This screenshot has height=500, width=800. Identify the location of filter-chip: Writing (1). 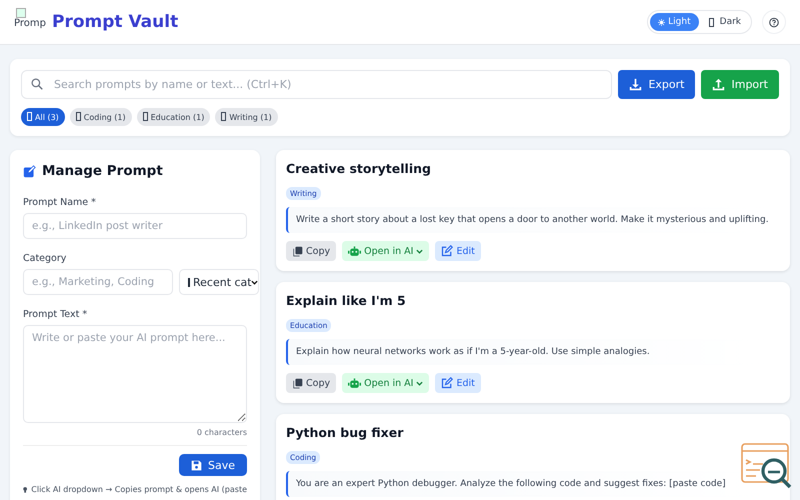
(246, 117).